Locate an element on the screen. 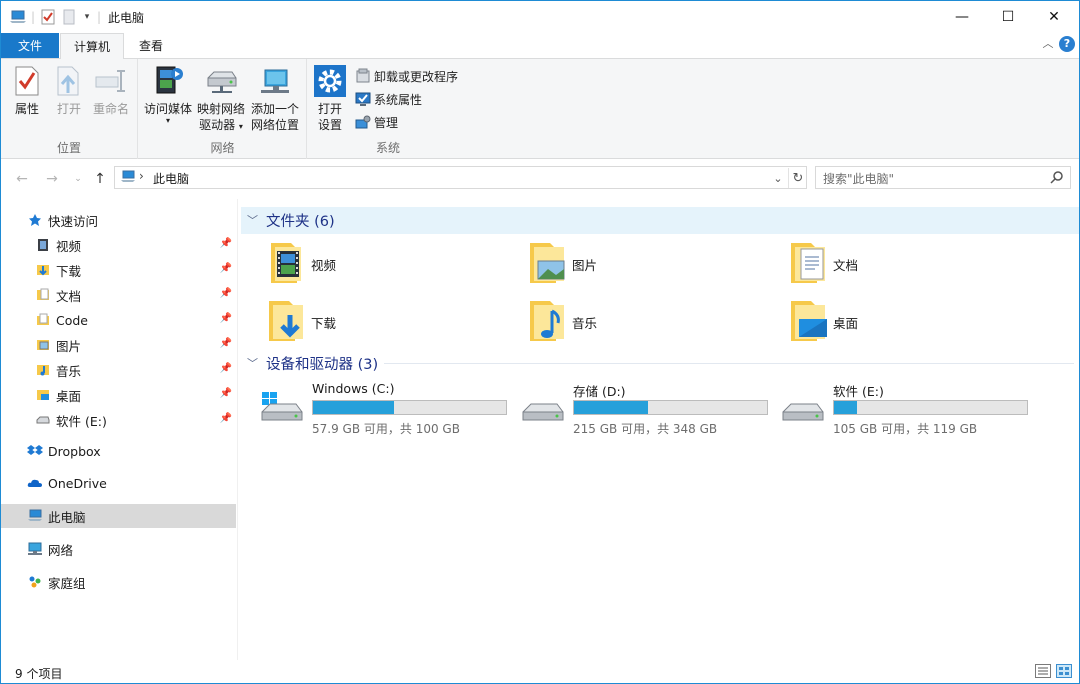 The width and height of the screenshot is (1080, 684). folders-section-header: ﹀ 文件夹 (6) is located at coordinates (291, 220).